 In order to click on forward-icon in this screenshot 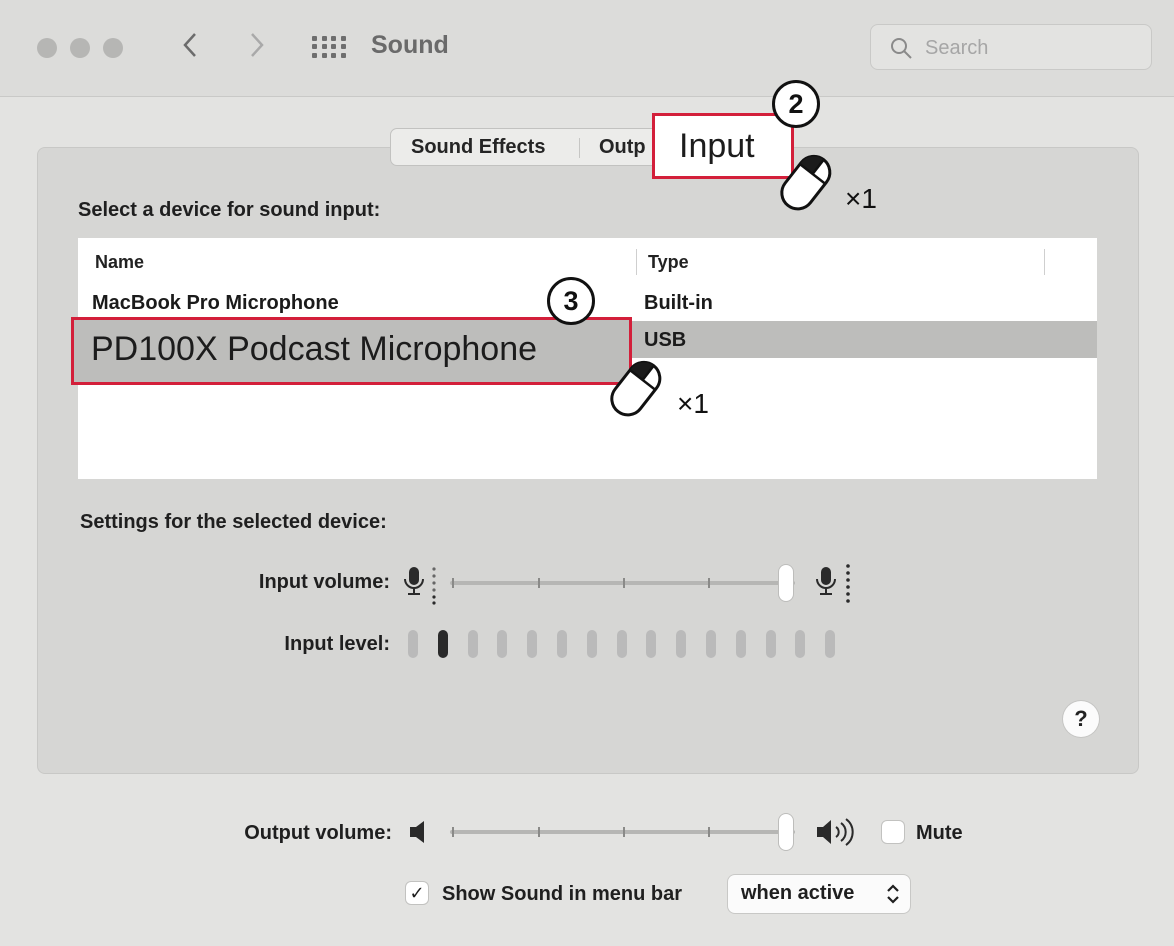, I will do `click(257, 49)`.